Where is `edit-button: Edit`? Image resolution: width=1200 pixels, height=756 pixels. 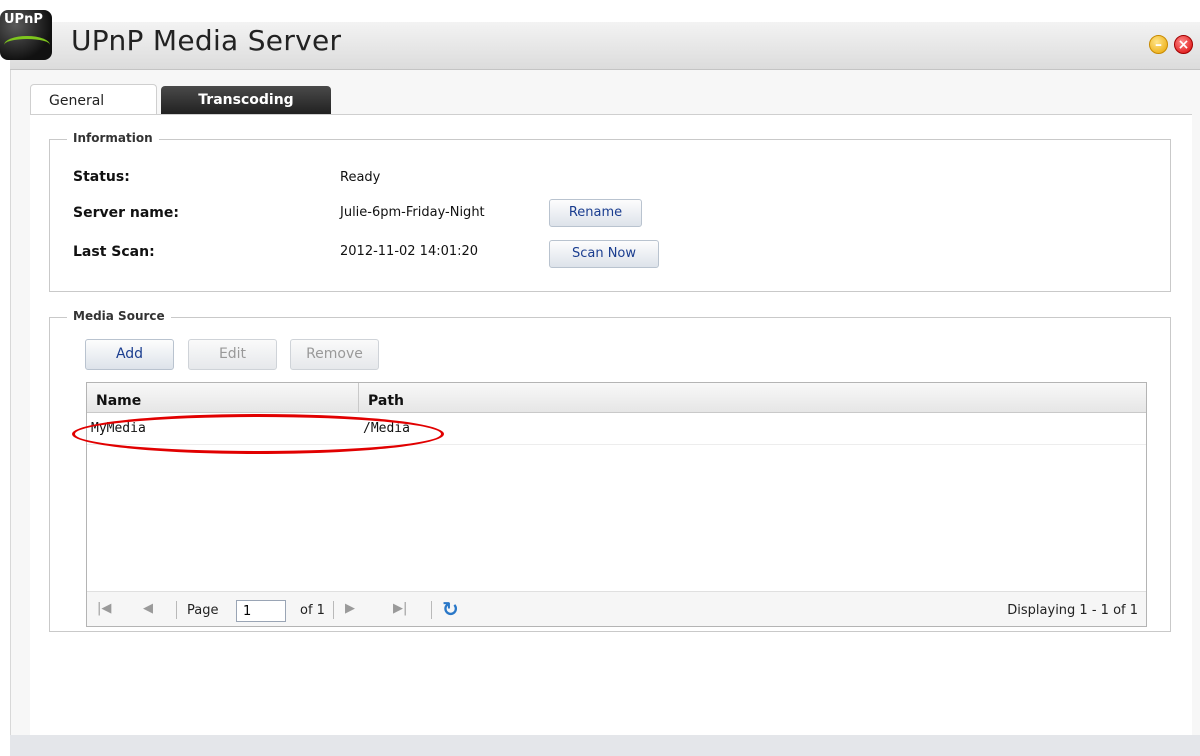
edit-button: Edit is located at coordinates (232, 354).